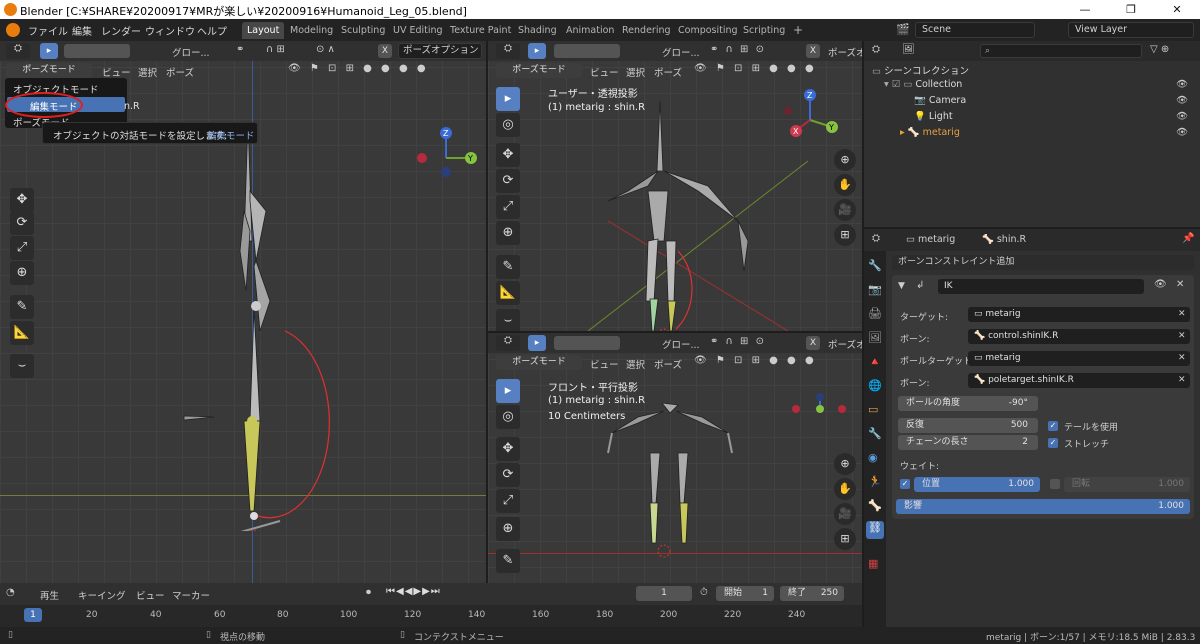 The width and height of the screenshot is (1200, 644). I want to click on target-field: ▭ metarig, so click(1079, 314).